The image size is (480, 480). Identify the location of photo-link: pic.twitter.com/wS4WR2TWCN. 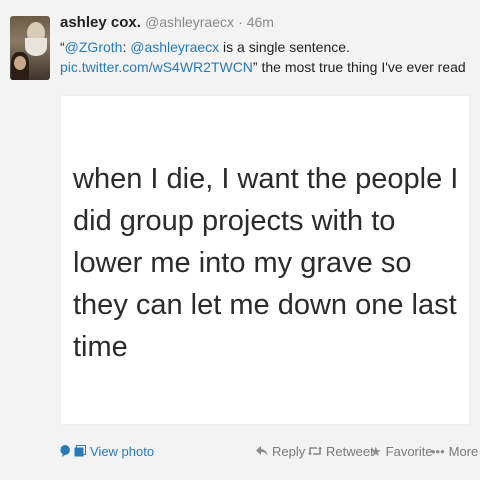
(156, 67).